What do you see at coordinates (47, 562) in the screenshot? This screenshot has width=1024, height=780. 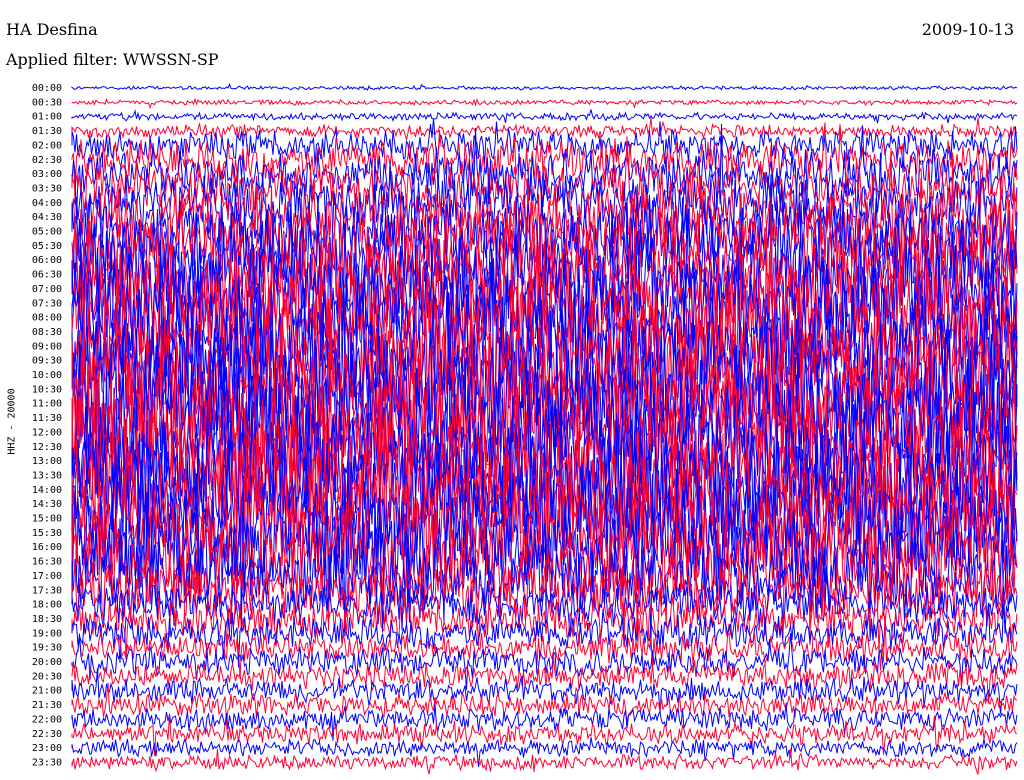 I see `row-label: 16:30` at bounding box center [47, 562].